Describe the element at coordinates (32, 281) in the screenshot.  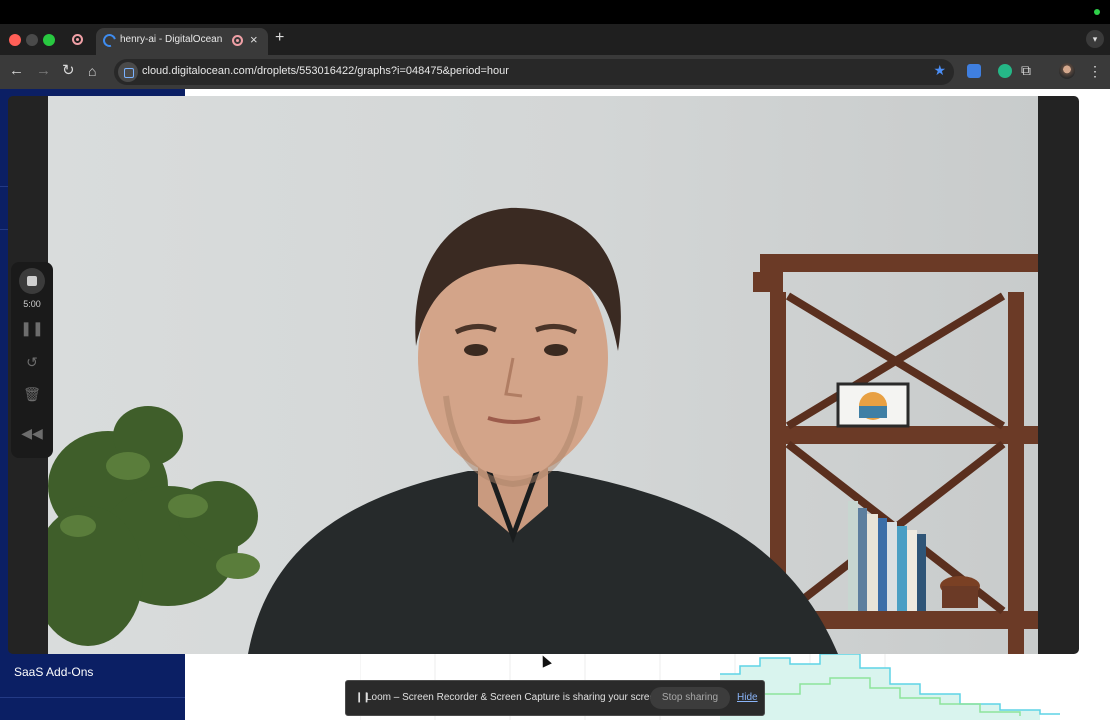
I see `stop-recording-icon` at that location.